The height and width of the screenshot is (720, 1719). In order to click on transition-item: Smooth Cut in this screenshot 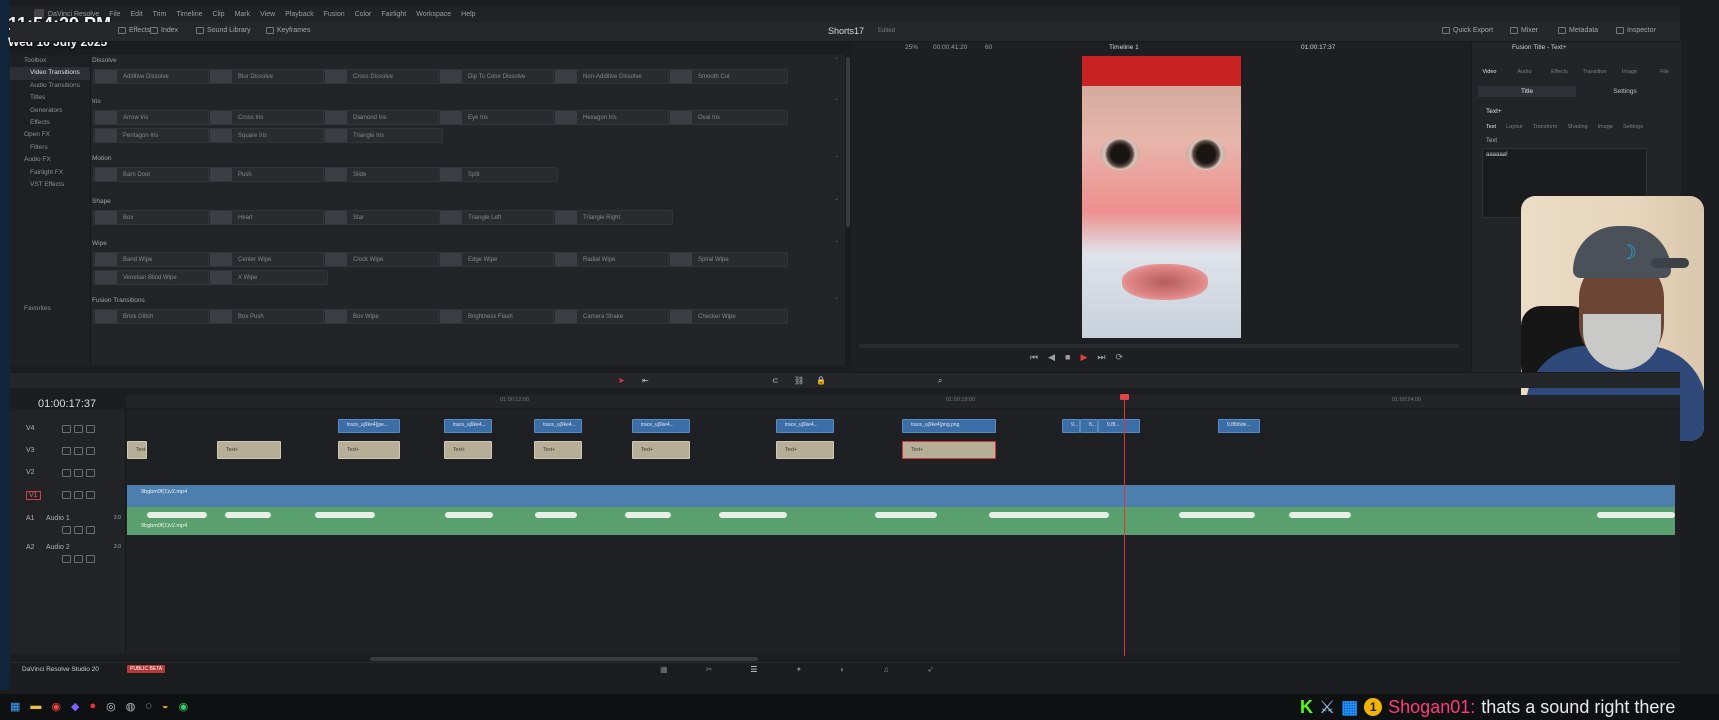, I will do `click(728, 76)`.